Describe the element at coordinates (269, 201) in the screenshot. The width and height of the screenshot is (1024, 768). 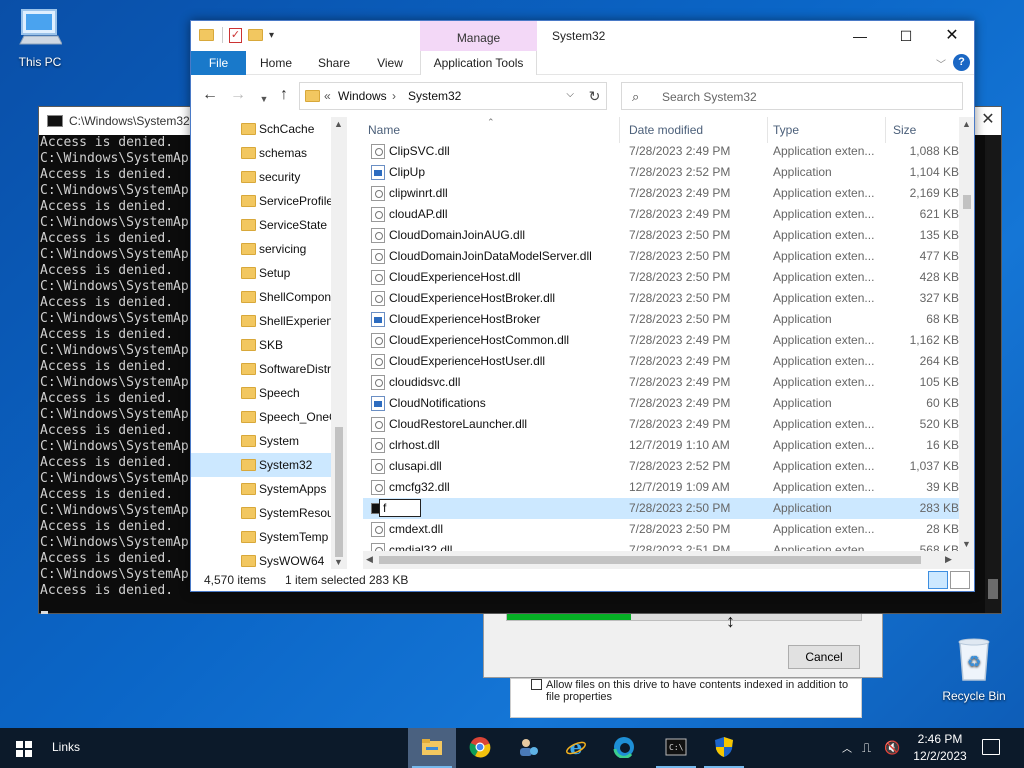
I see `nav-item-serviceprofiles: ServiceProfiles` at that location.